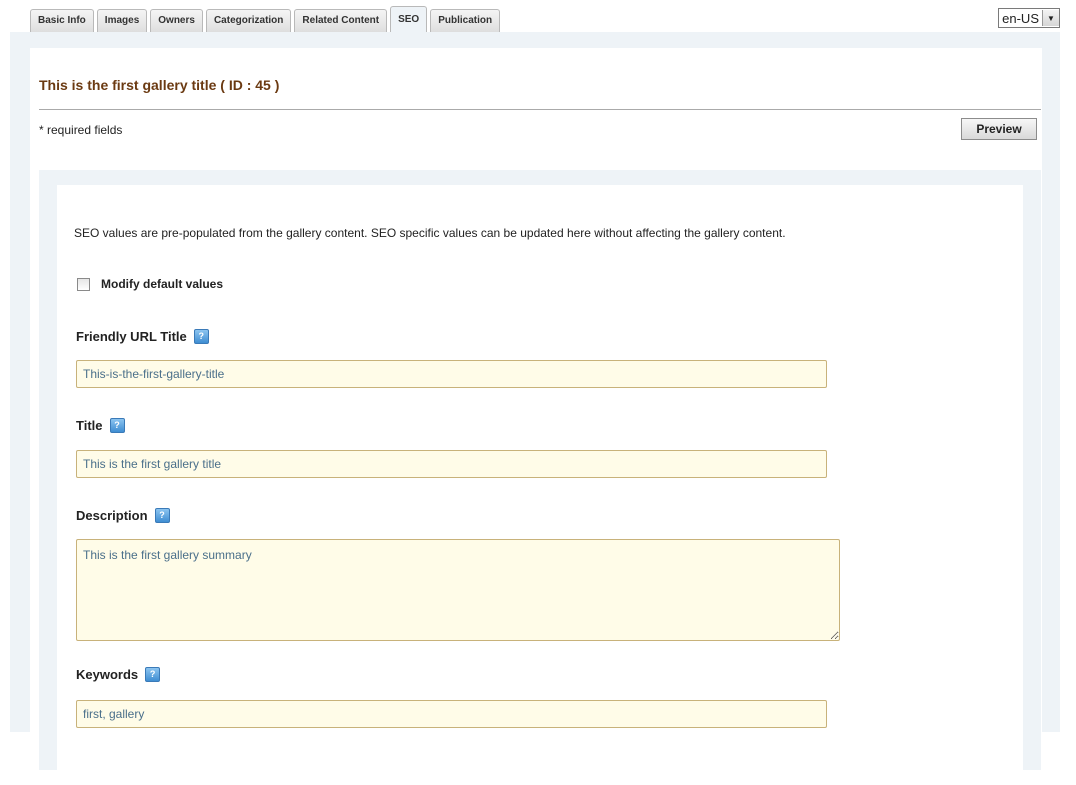 This screenshot has width=1076, height=785. Describe the element at coordinates (458, 590) in the screenshot. I see `description-textarea: This is the first gallery summary` at that location.